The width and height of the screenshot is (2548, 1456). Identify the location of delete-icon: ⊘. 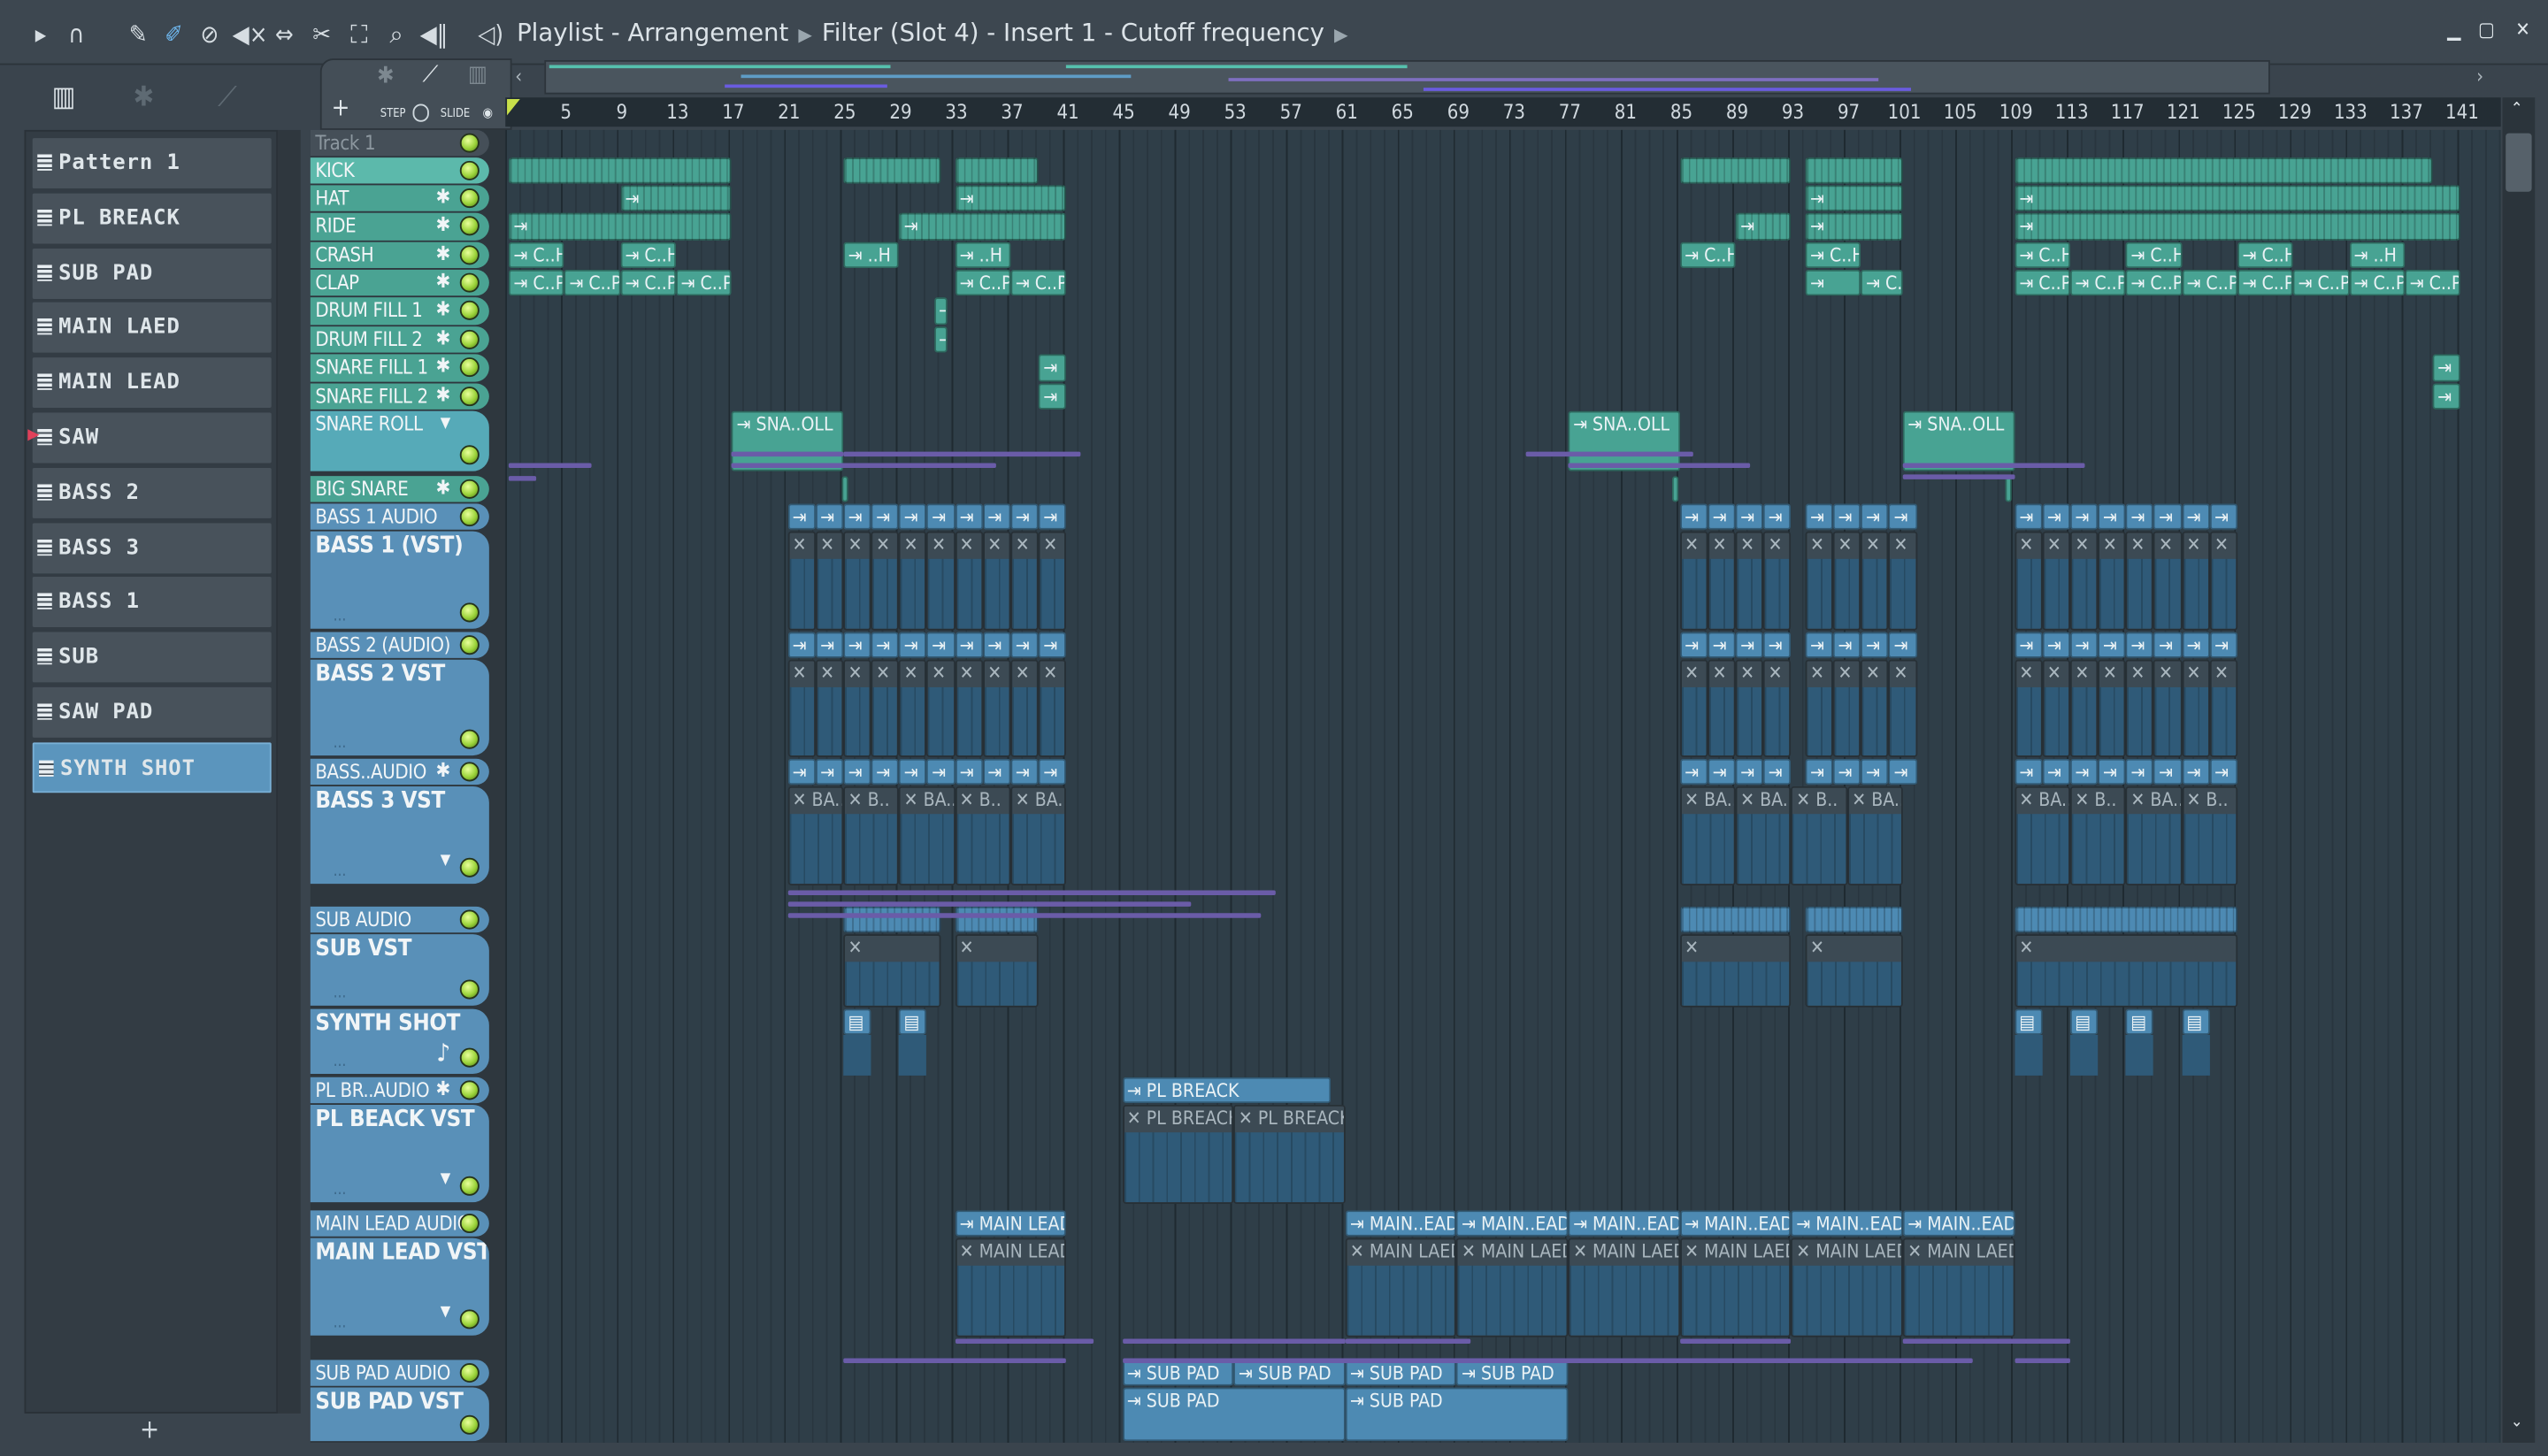
(209, 34).